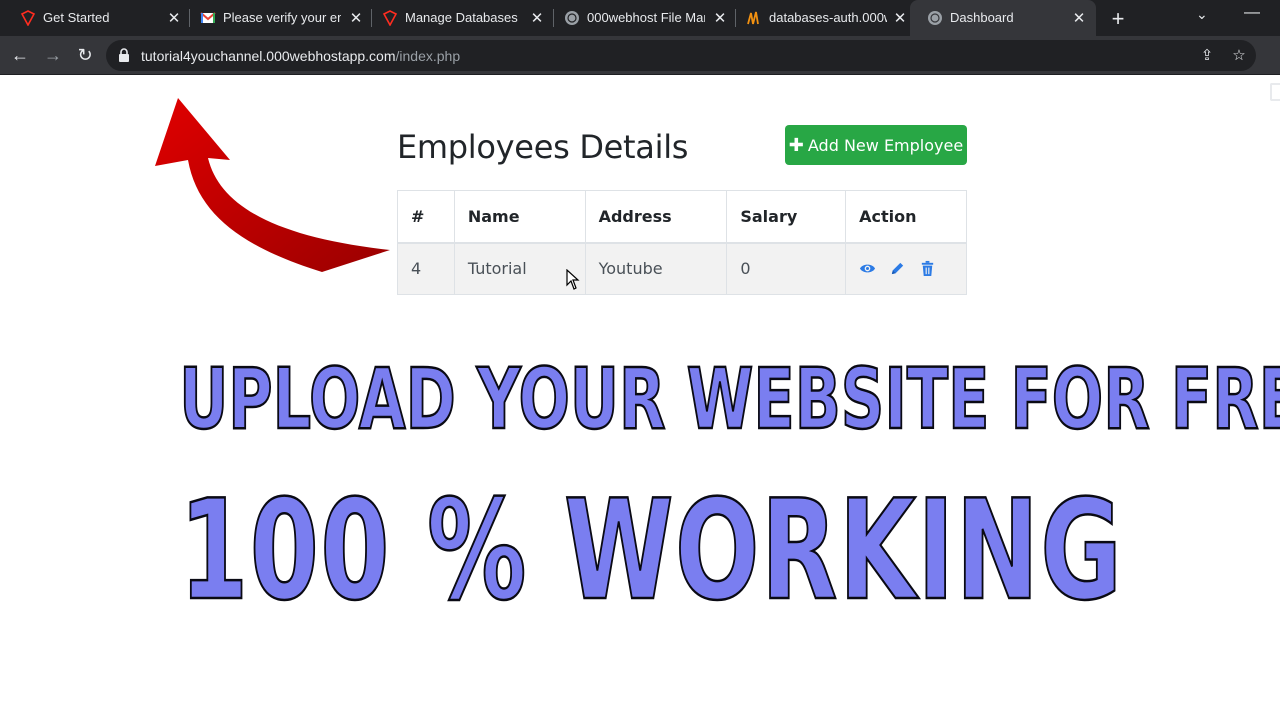 The width and height of the screenshot is (1280, 720). I want to click on tab-file-manager: 000webhost File Mana ✕, so click(639, 18).